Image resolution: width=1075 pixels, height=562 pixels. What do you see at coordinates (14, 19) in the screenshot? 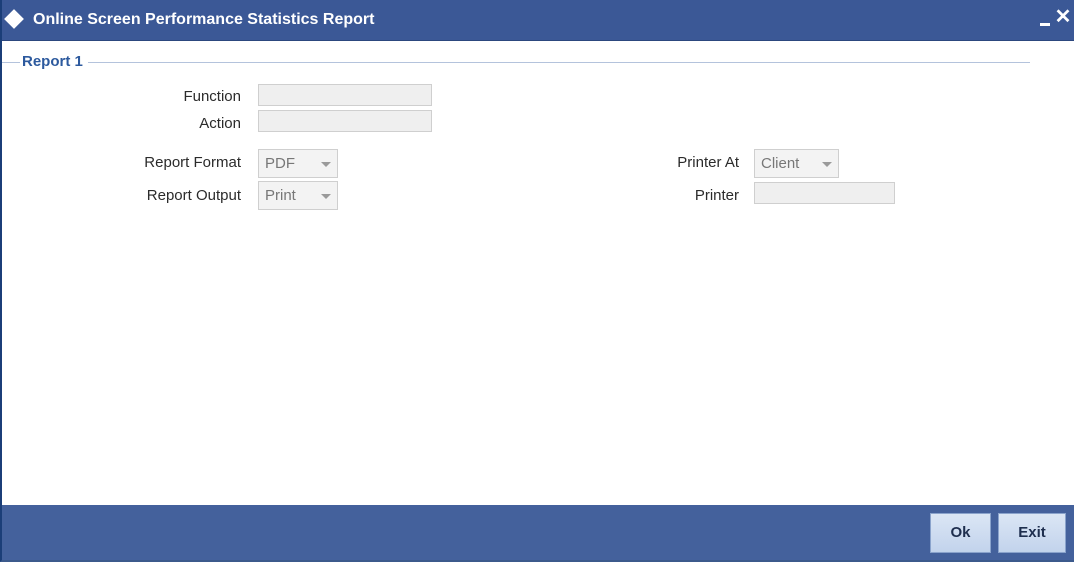
I see `diamond-icon` at bounding box center [14, 19].